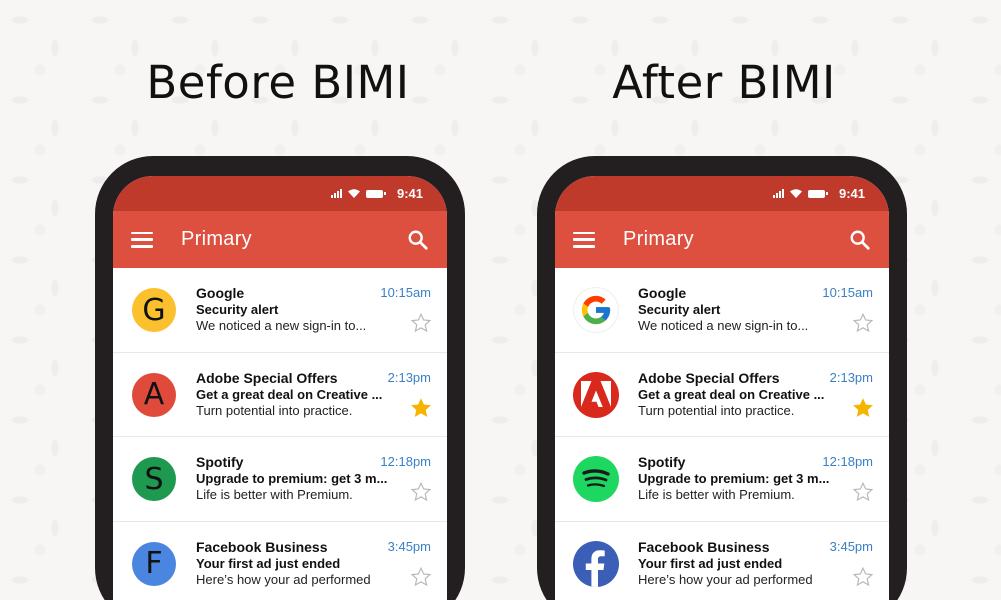  What do you see at coordinates (154, 479) in the screenshot?
I see `avatar: S` at bounding box center [154, 479].